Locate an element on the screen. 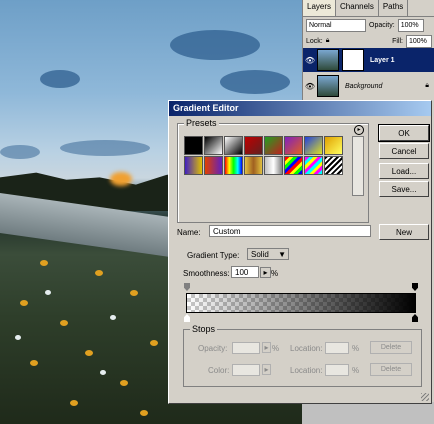  new-button: New is located at coordinates (404, 232).